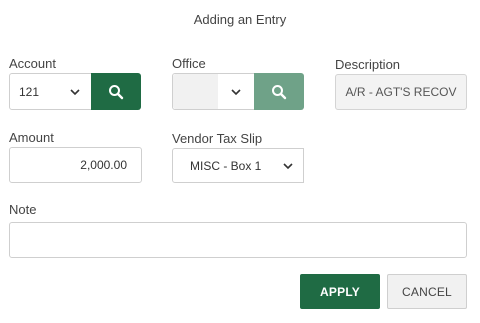  Describe the element at coordinates (368, 64) in the screenshot. I see `description-label: Description` at that location.